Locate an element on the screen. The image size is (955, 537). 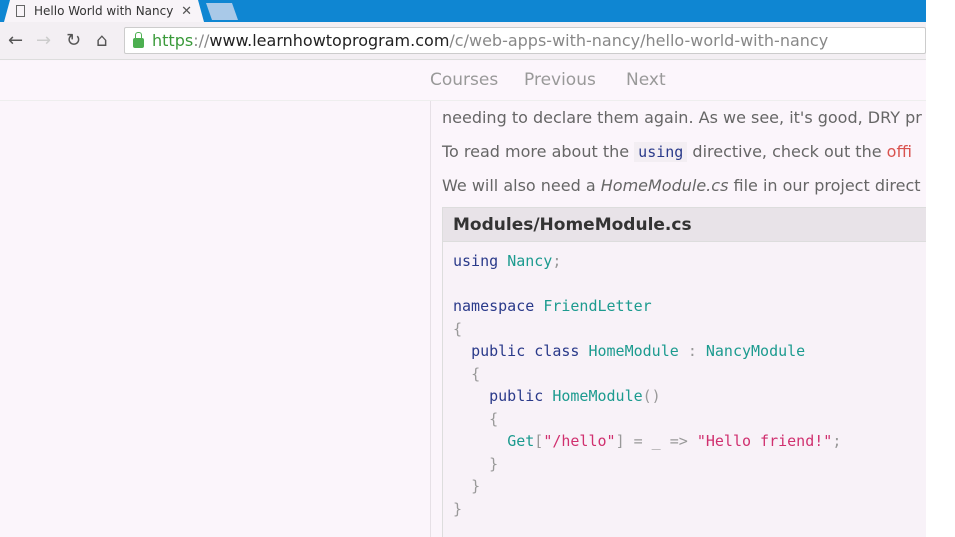
reload-icon: ↻ is located at coordinates (73, 40).